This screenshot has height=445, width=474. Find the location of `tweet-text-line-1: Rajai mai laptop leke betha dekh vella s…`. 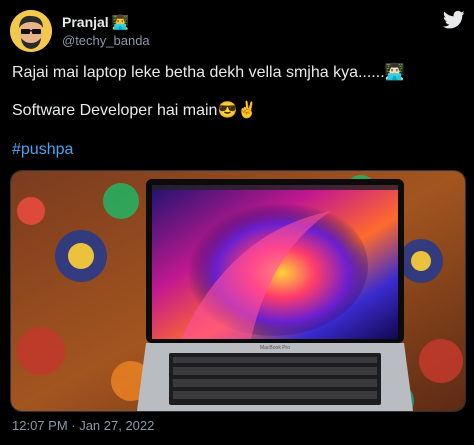

tweet-text-line-1: Rajai mai laptop leke betha dekh vella s… is located at coordinates (208, 72).